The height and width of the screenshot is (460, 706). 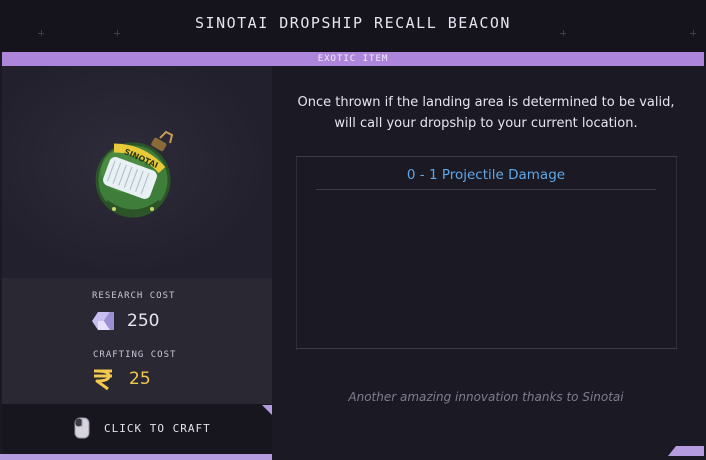 What do you see at coordinates (486, 178) in the screenshot?
I see `stat-projectile-damage: 0 - 1 Projectile Damage` at bounding box center [486, 178].